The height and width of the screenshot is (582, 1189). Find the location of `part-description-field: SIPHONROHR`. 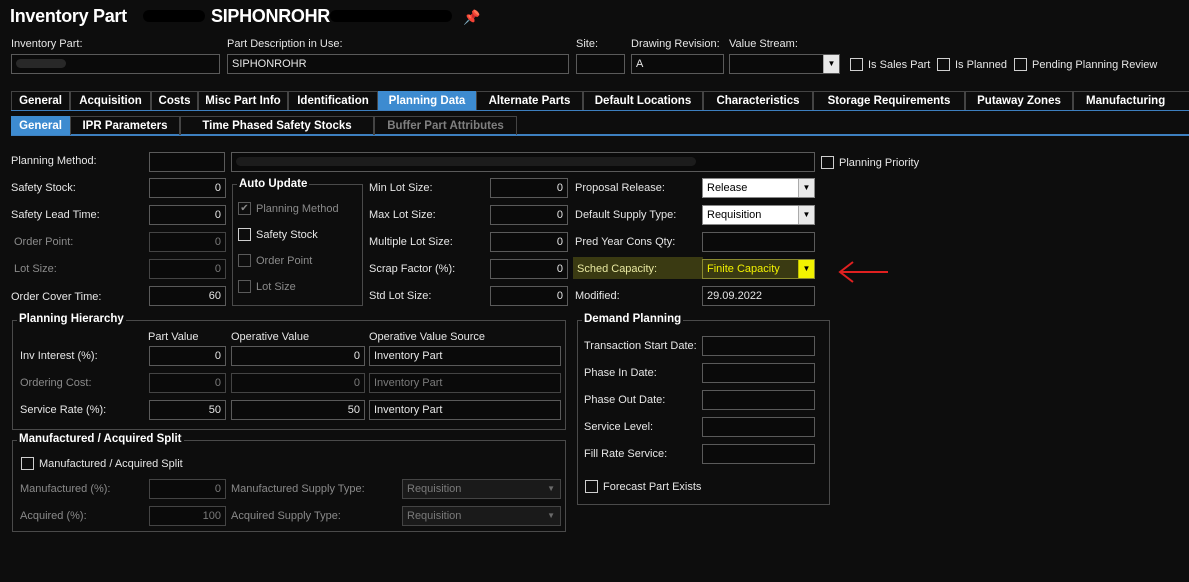

part-description-field: SIPHONROHR is located at coordinates (398, 64).